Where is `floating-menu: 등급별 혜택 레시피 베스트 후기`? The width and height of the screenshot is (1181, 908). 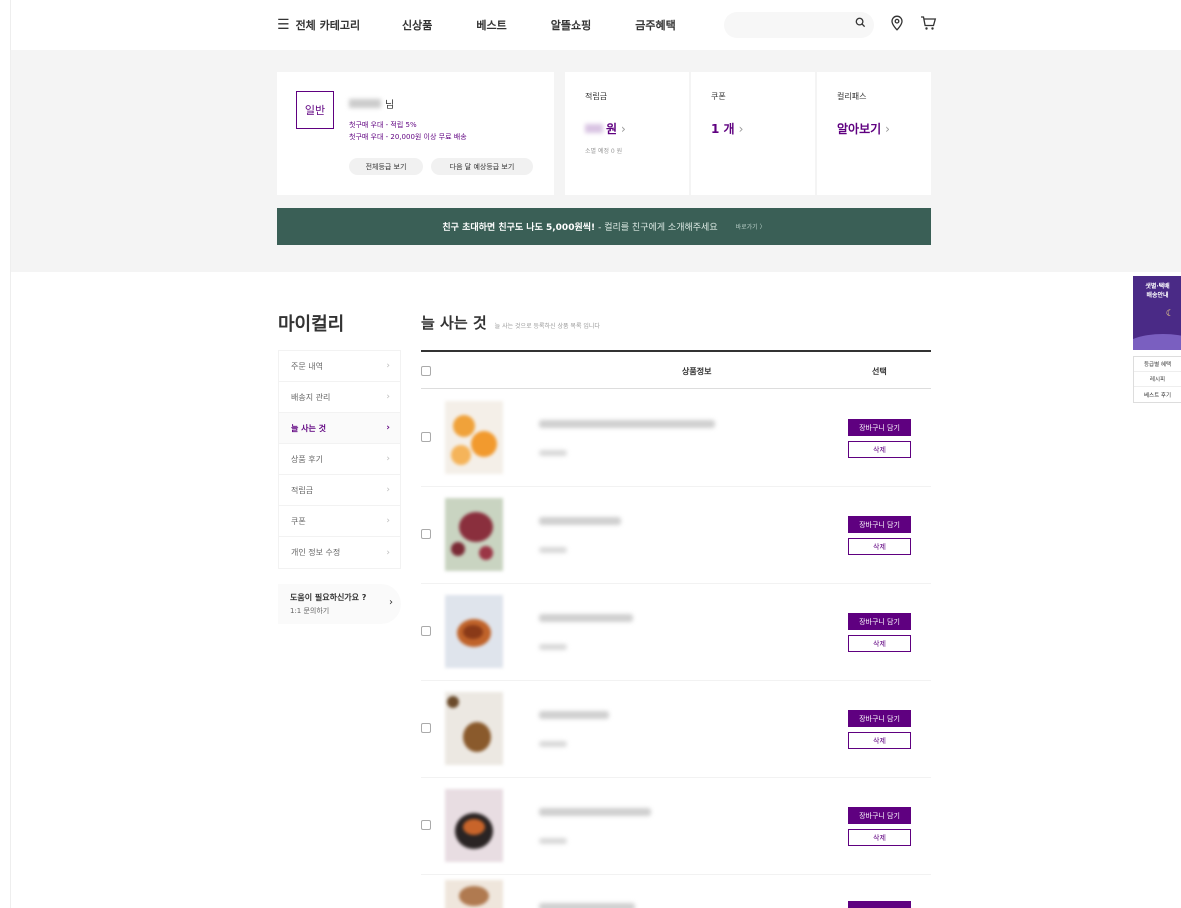
floating-menu: 등급별 혜택 레시피 베스트 후기 is located at coordinates (1157, 379).